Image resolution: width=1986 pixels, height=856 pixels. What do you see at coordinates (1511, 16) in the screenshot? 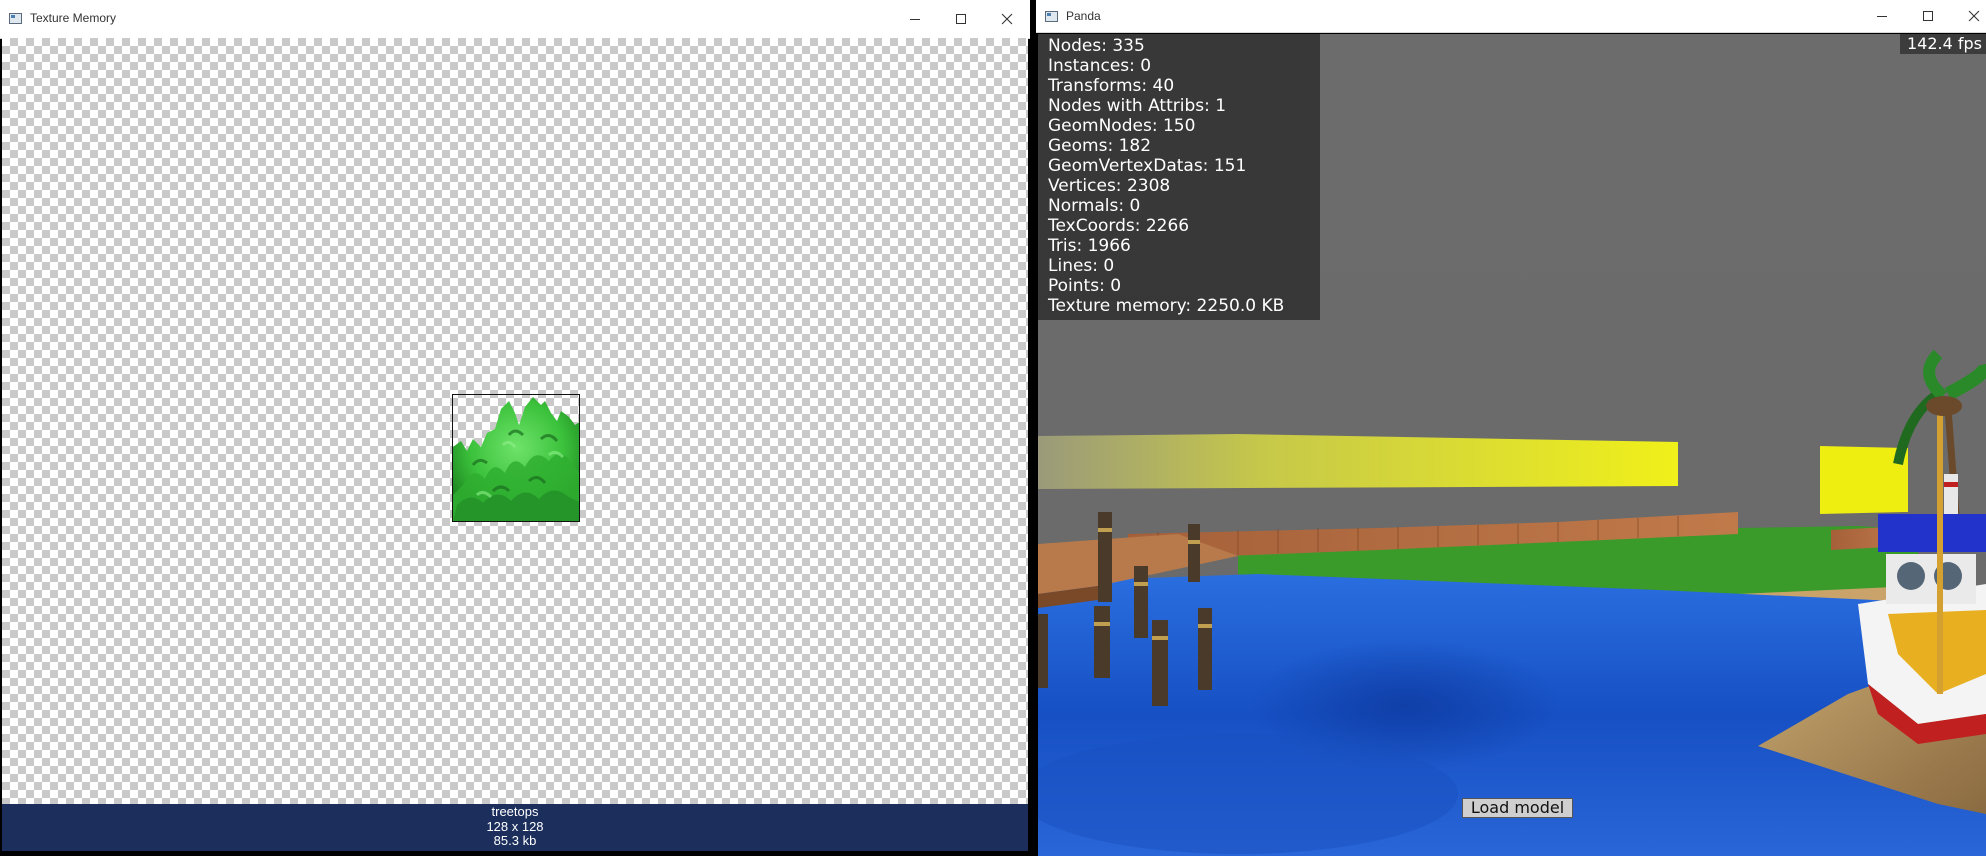
I see `title-bar: Panda` at bounding box center [1511, 16].